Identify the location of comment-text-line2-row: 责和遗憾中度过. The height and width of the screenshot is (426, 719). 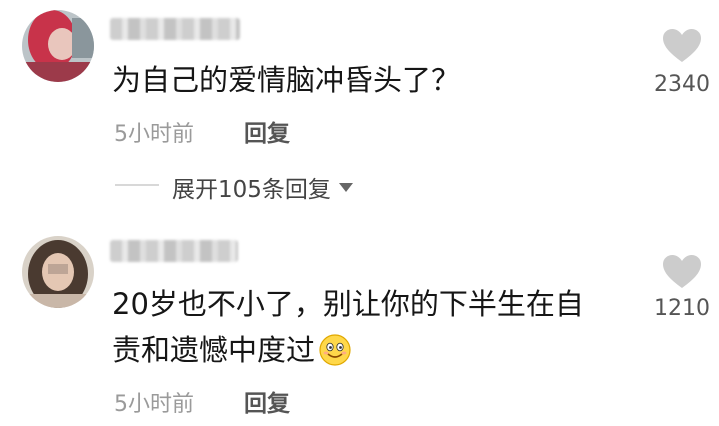
(231, 350).